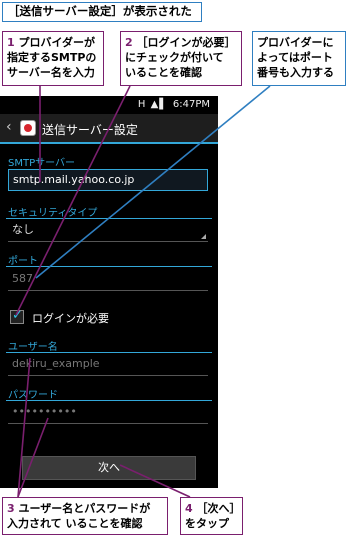 The image size is (349, 536). I want to click on leader-line-3b, so click(33, 457).